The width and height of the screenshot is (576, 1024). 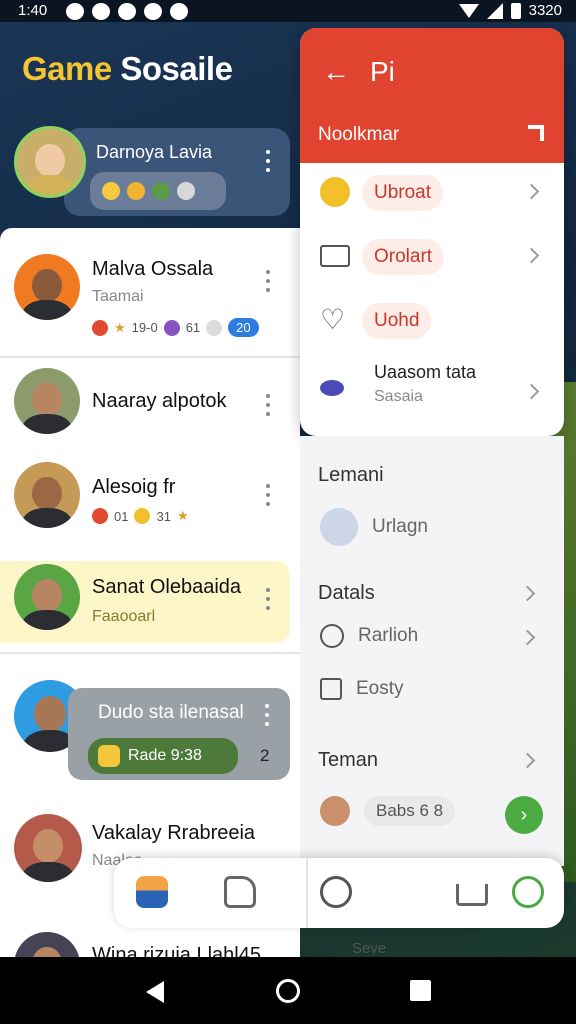 What do you see at coordinates (136, 191) in the screenshot?
I see `star-badge-icon` at bounding box center [136, 191].